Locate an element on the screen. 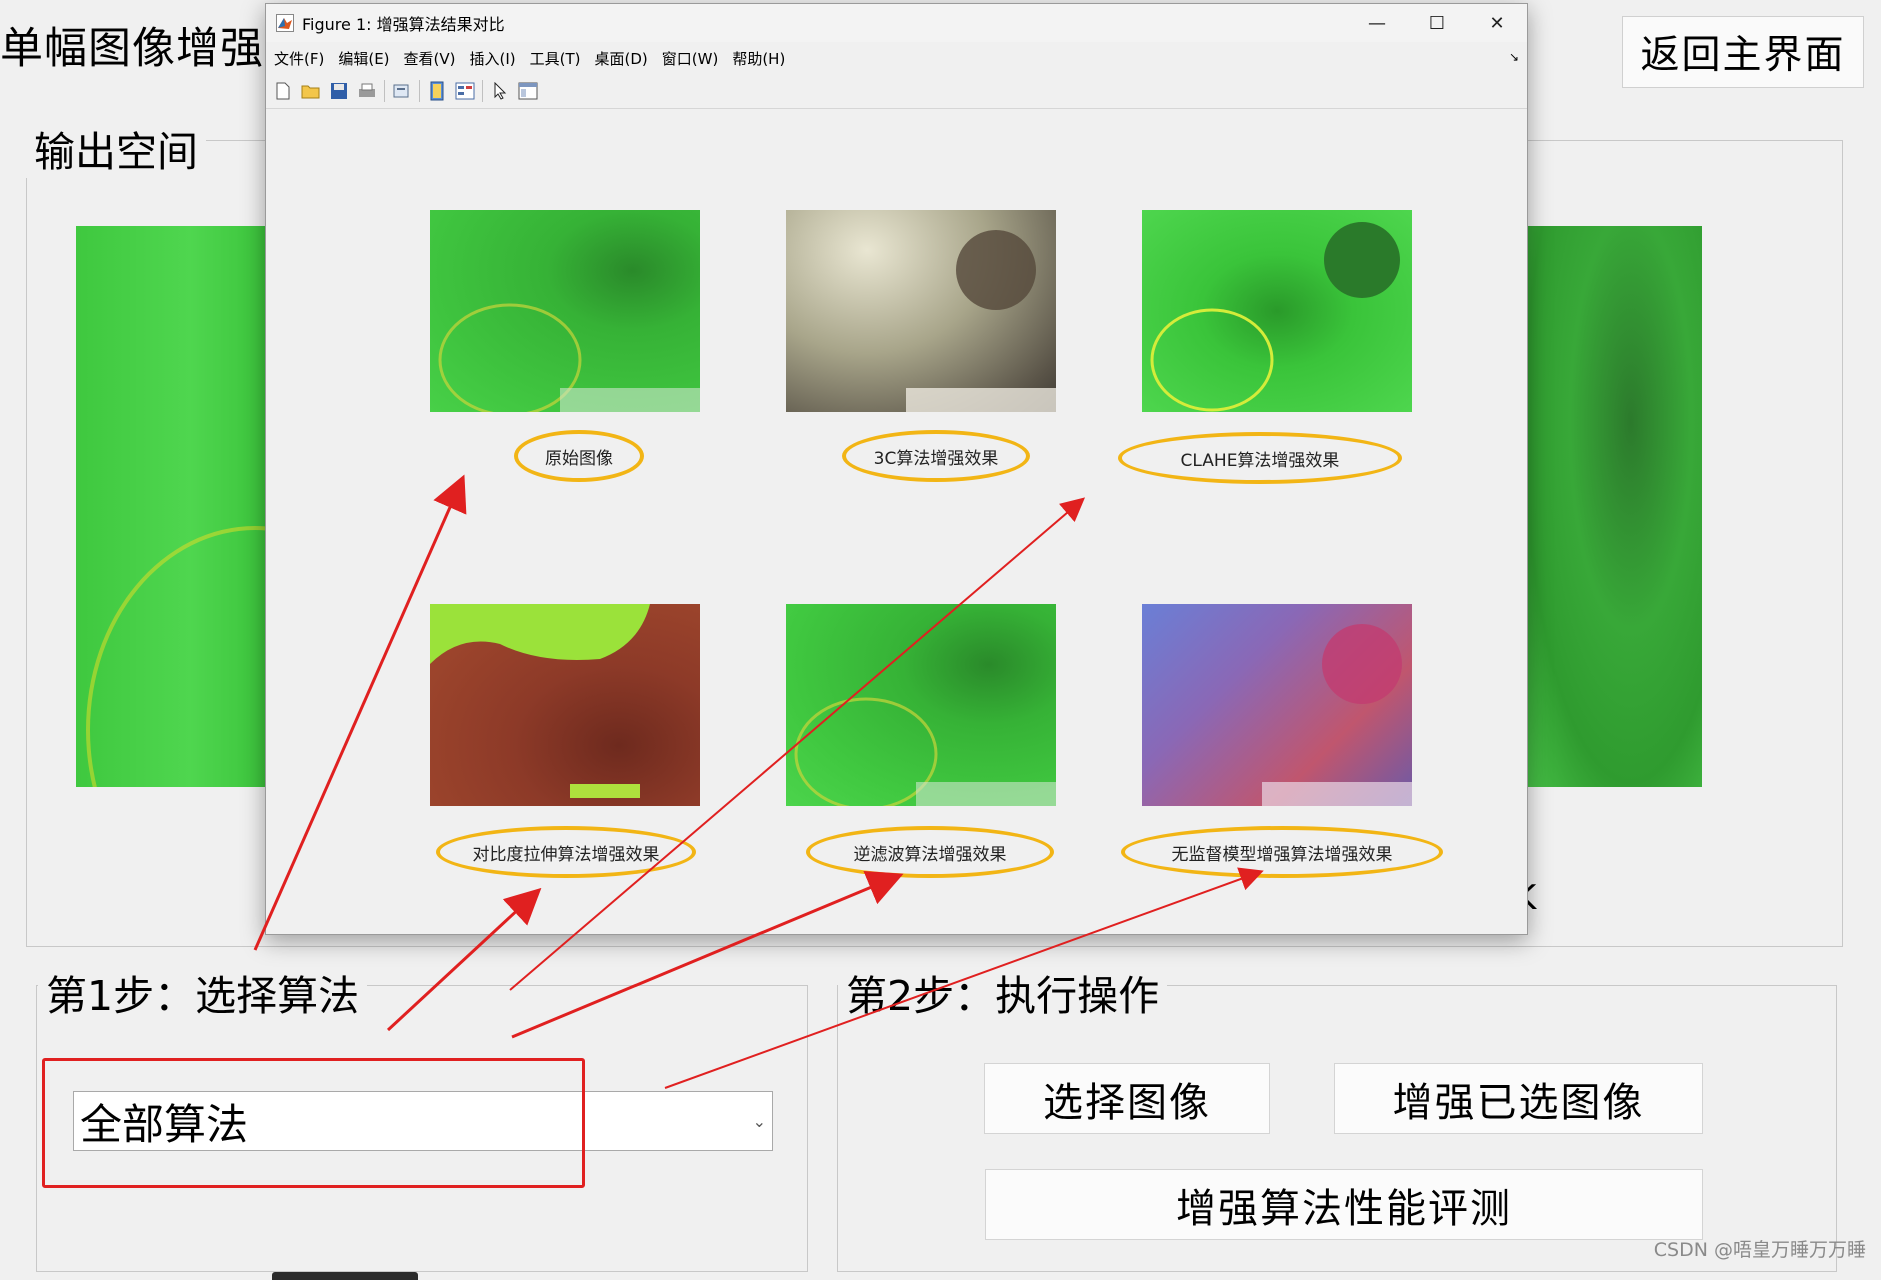 This screenshot has width=1881, height=1280. watermark: CSDN @唔皇万睡万万睡 is located at coordinates (1759, 1250).